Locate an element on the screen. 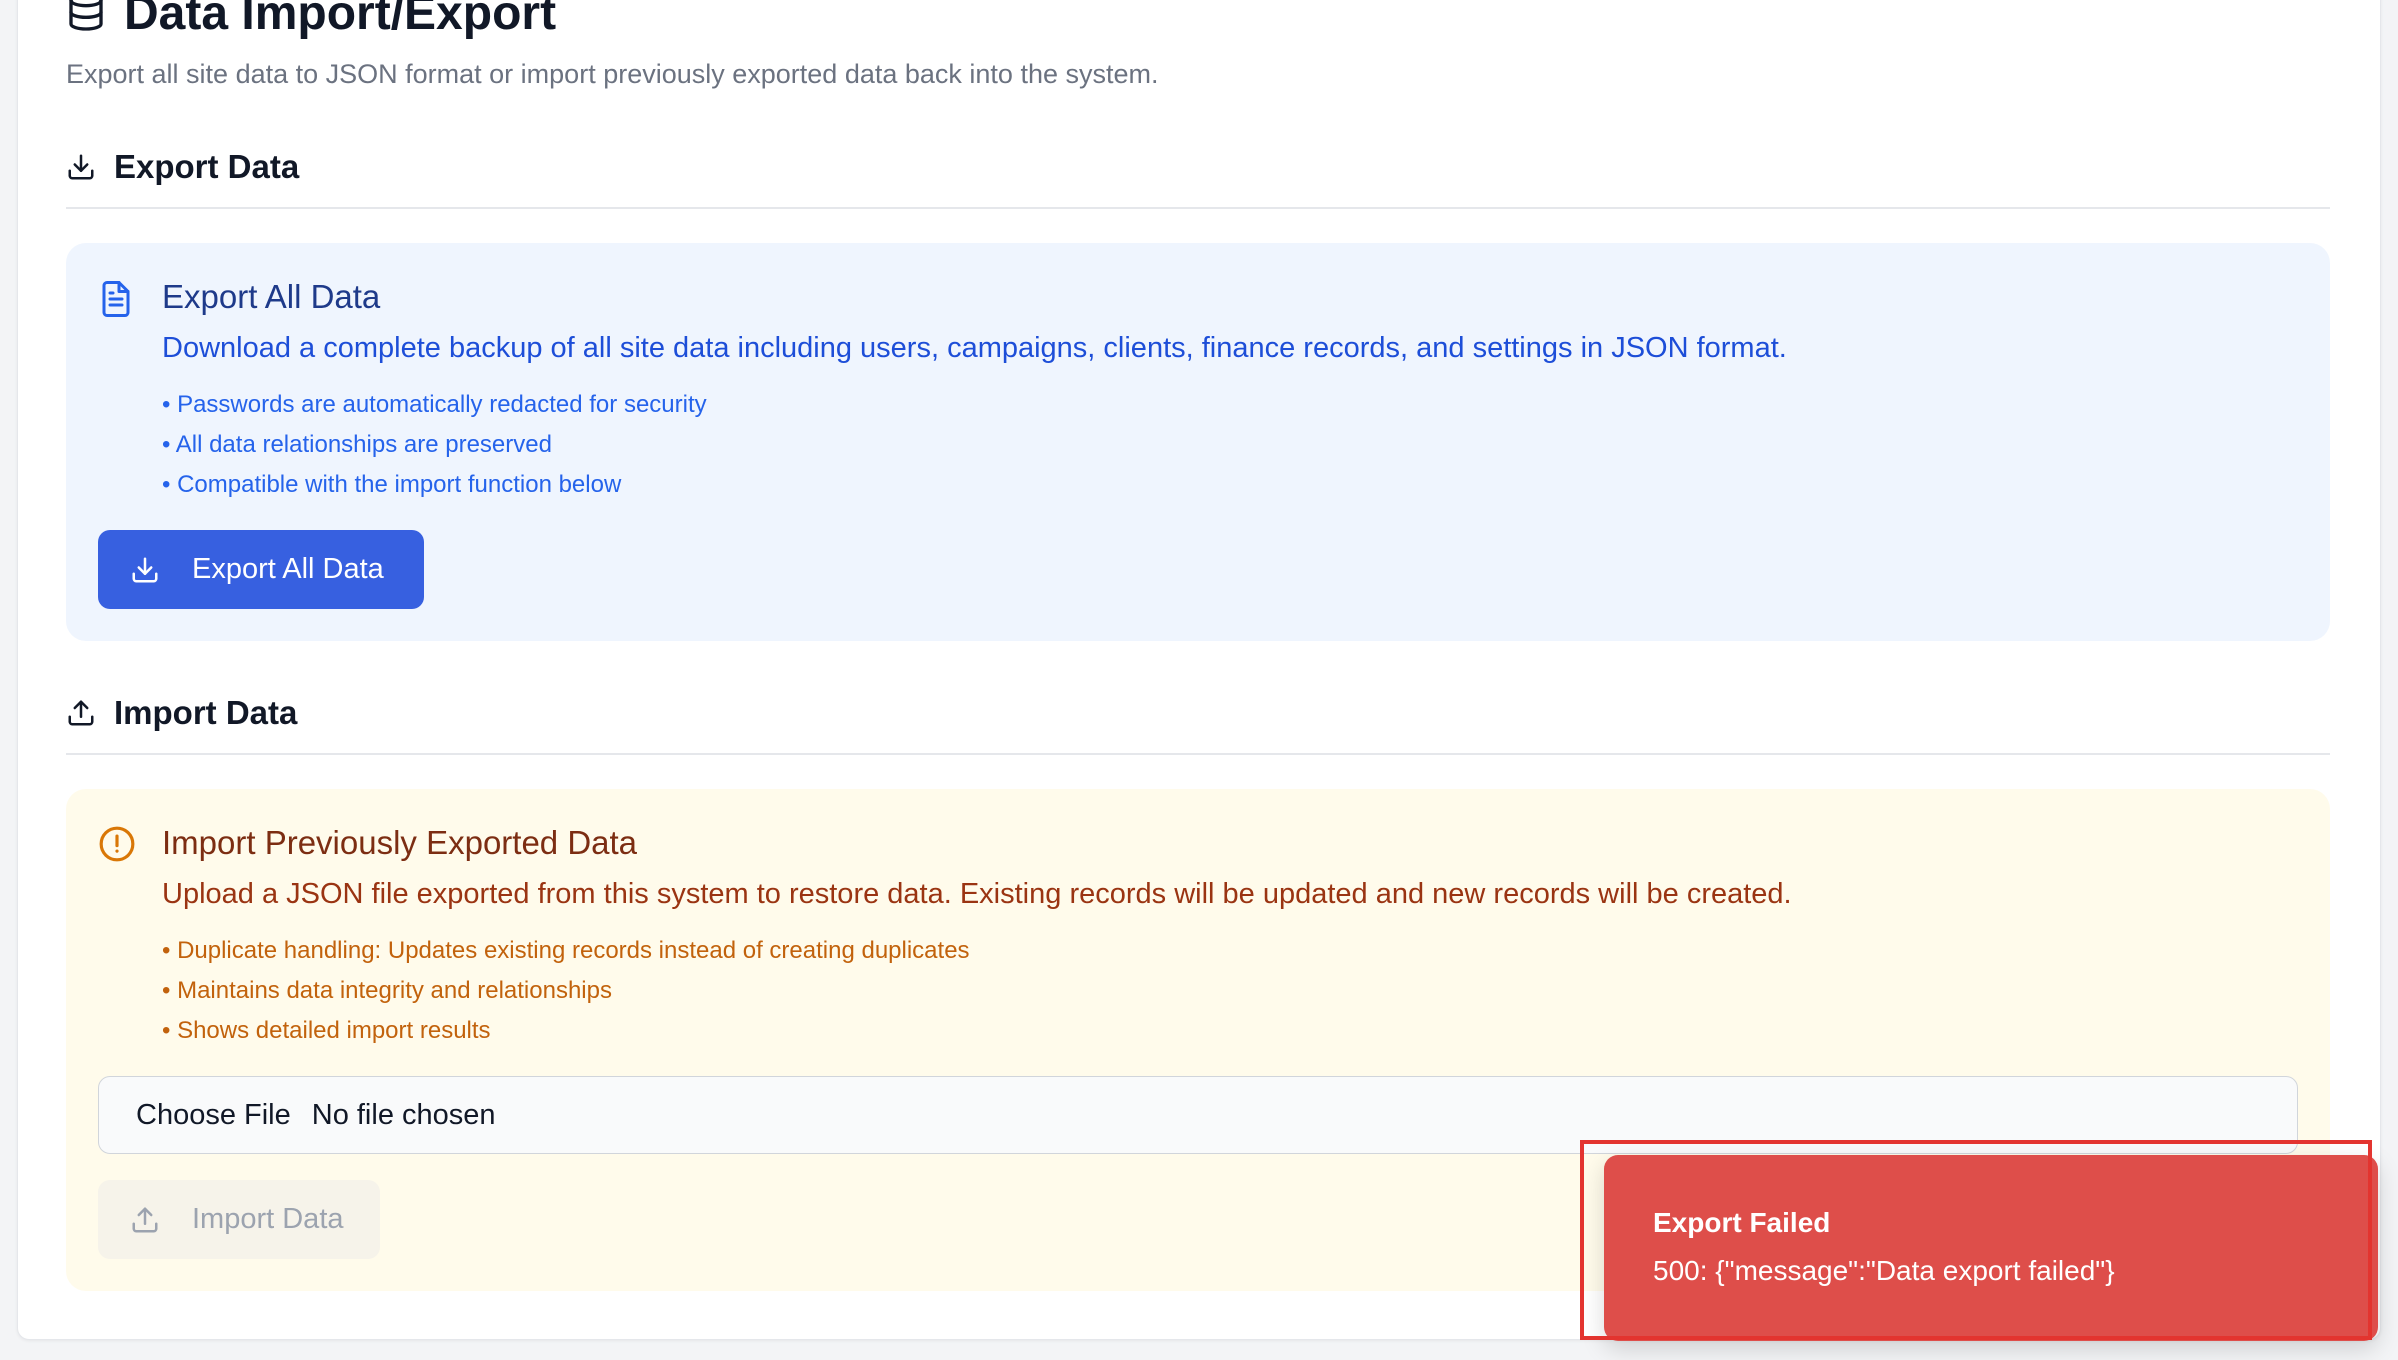 This screenshot has height=1360, width=2398. import-section-heading: Import Data is located at coordinates (181, 713).